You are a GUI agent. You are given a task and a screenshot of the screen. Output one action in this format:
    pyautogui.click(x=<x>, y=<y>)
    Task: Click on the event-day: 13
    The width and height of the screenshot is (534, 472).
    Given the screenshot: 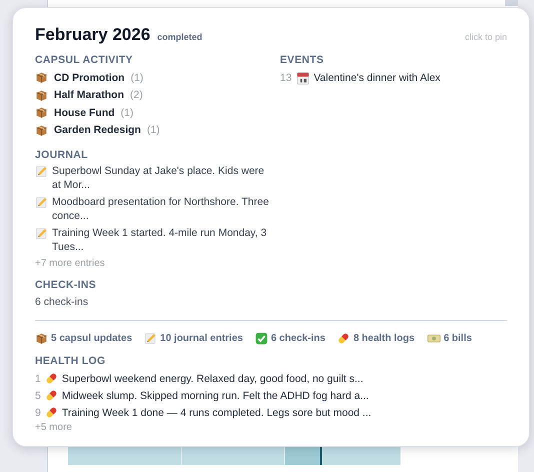 What is the action you would take?
    pyautogui.click(x=286, y=78)
    